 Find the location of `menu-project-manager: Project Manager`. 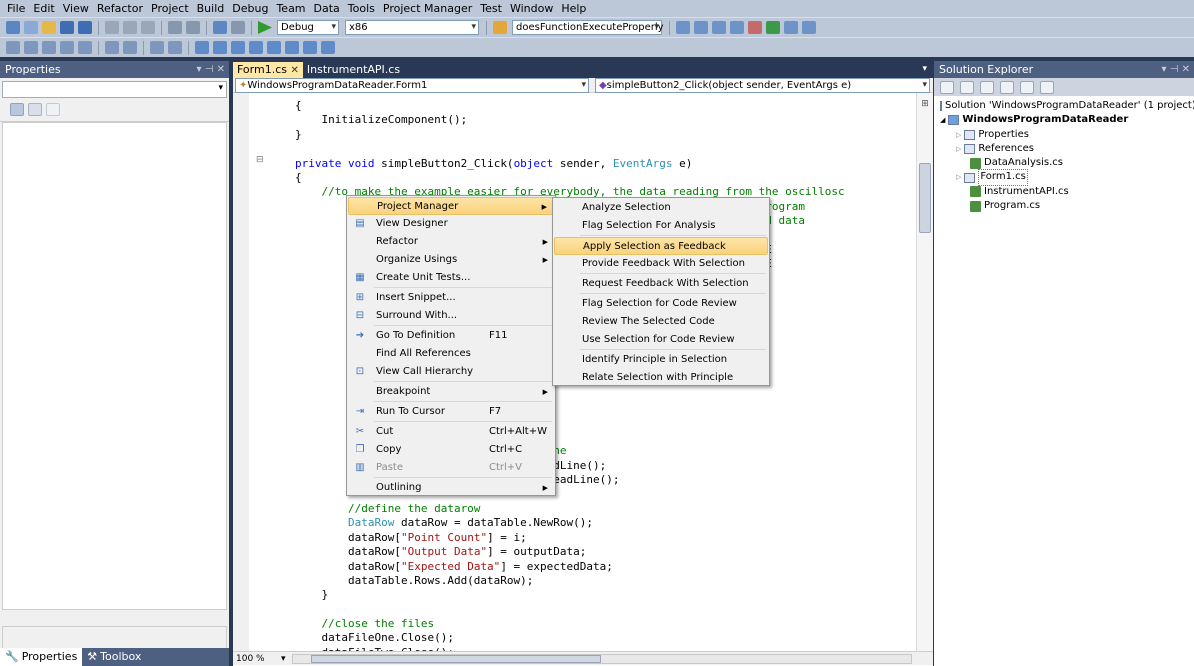

menu-project-manager: Project Manager is located at coordinates (427, 8).